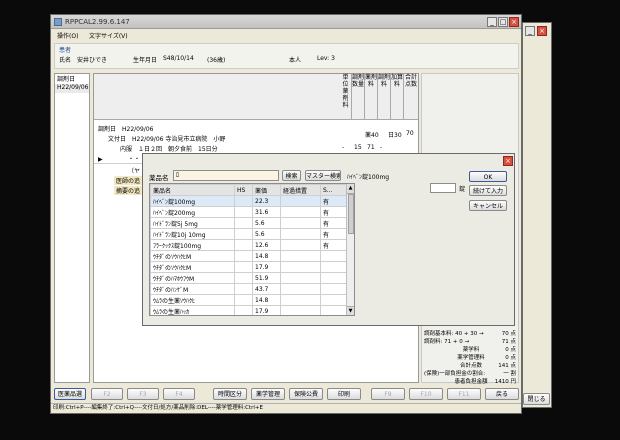 This screenshot has height=440, width=620. Describe the element at coordinates (192, 190) in the screenshot. I see `header-drug-name: 薬品名` at that location.